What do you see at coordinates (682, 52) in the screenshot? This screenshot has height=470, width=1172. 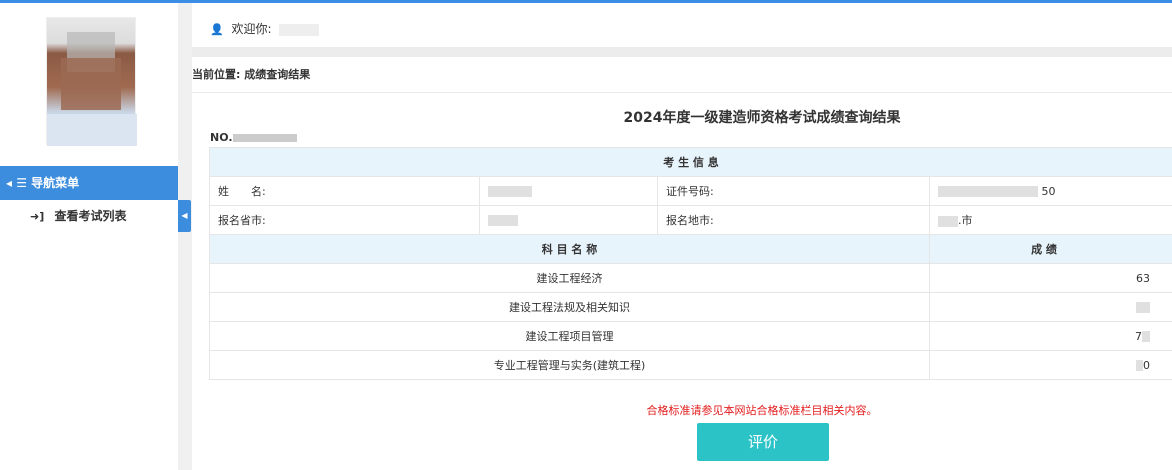 I see `divider-band` at bounding box center [682, 52].